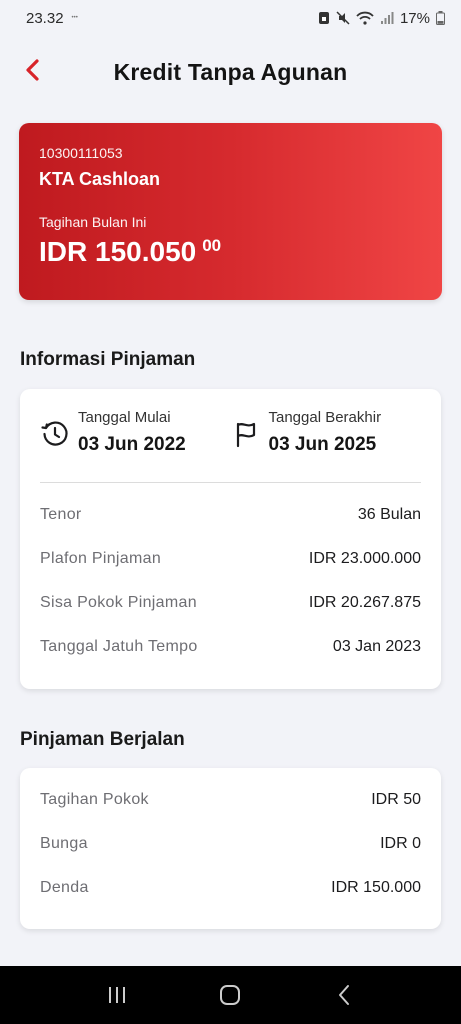  Describe the element at coordinates (325, 417) in the screenshot. I see `end-date-label: Tanggal Berakhir` at that location.